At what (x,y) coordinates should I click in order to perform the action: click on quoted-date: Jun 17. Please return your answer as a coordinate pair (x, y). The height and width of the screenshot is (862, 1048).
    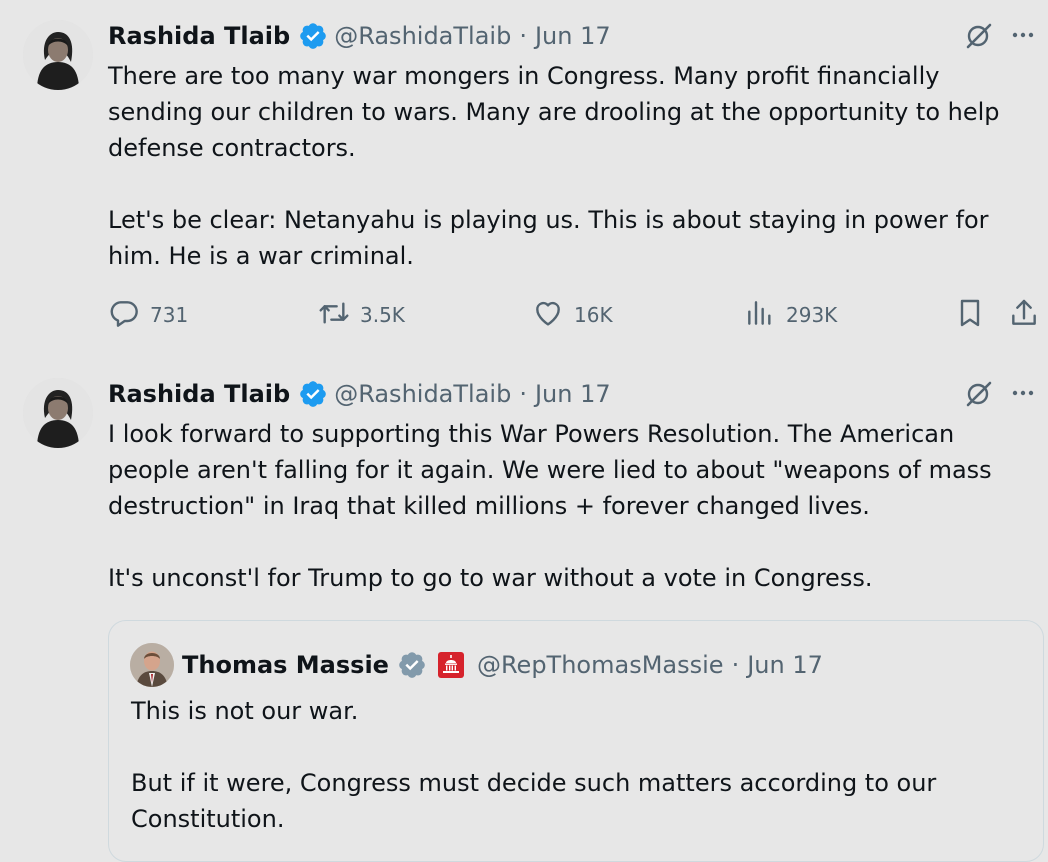
    Looking at the image, I should click on (785, 665).